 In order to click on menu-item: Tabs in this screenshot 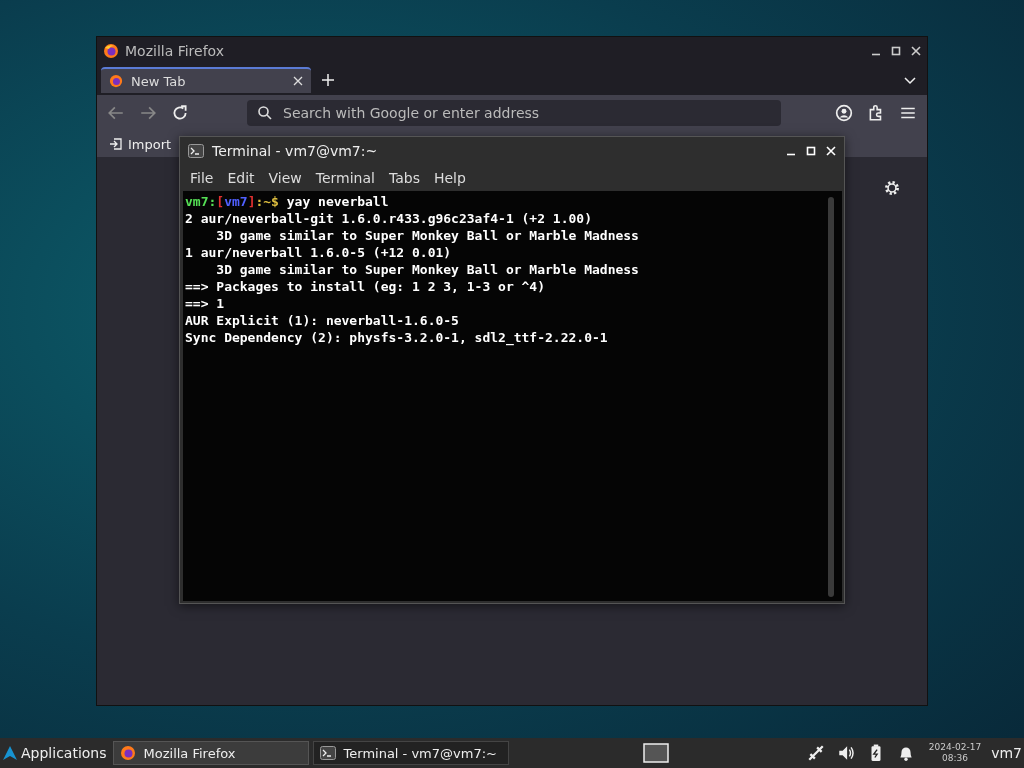, I will do `click(404, 178)`.